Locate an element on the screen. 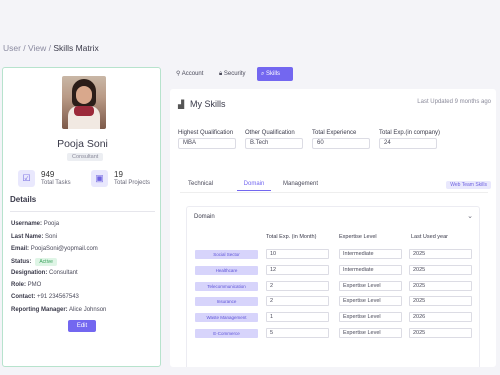 The width and height of the screenshot is (500, 375). breadcrumb: User / View / Skills Matrix is located at coordinates (51, 48).